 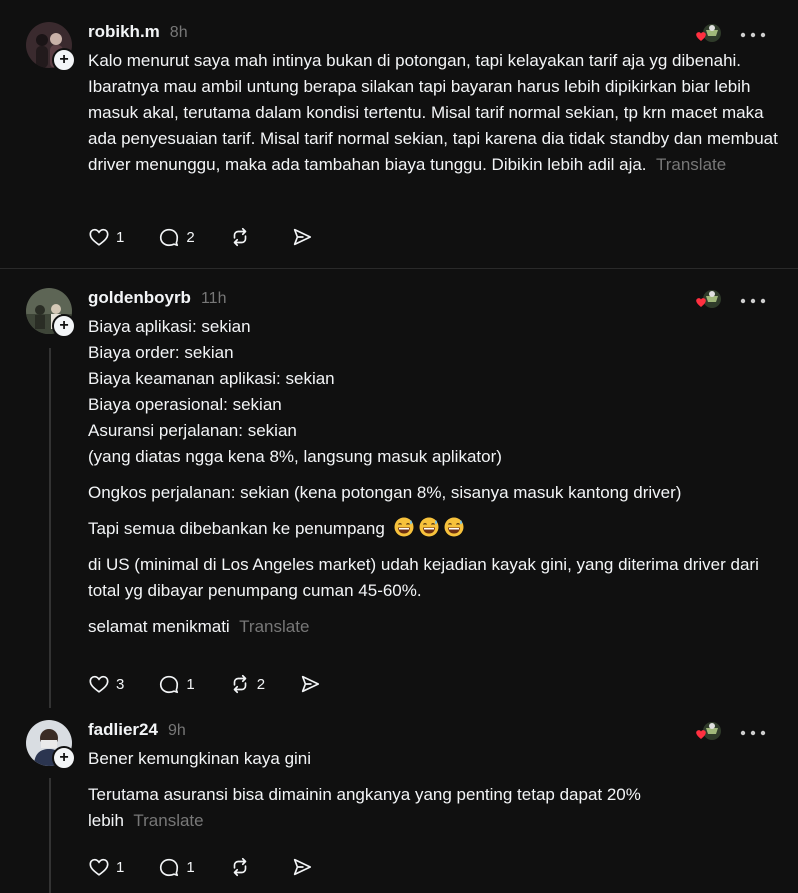 What do you see at coordinates (123, 730) in the screenshot?
I see `username: fadlier24` at bounding box center [123, 730].